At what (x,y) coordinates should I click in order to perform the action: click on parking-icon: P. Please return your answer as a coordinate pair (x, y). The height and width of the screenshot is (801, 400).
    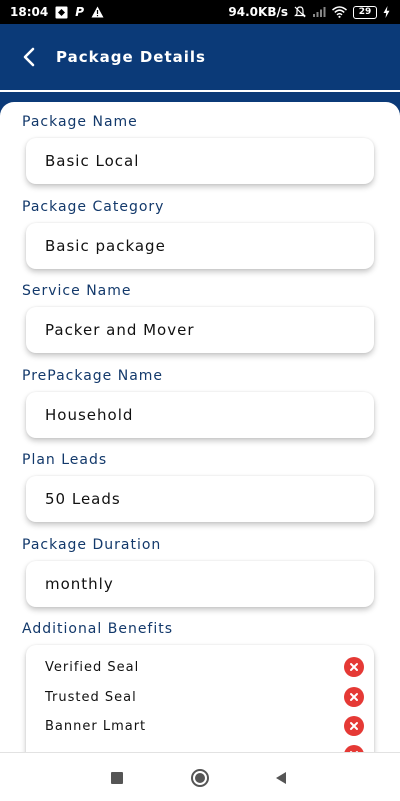
    Looking at the image, I should click on (79, 12).